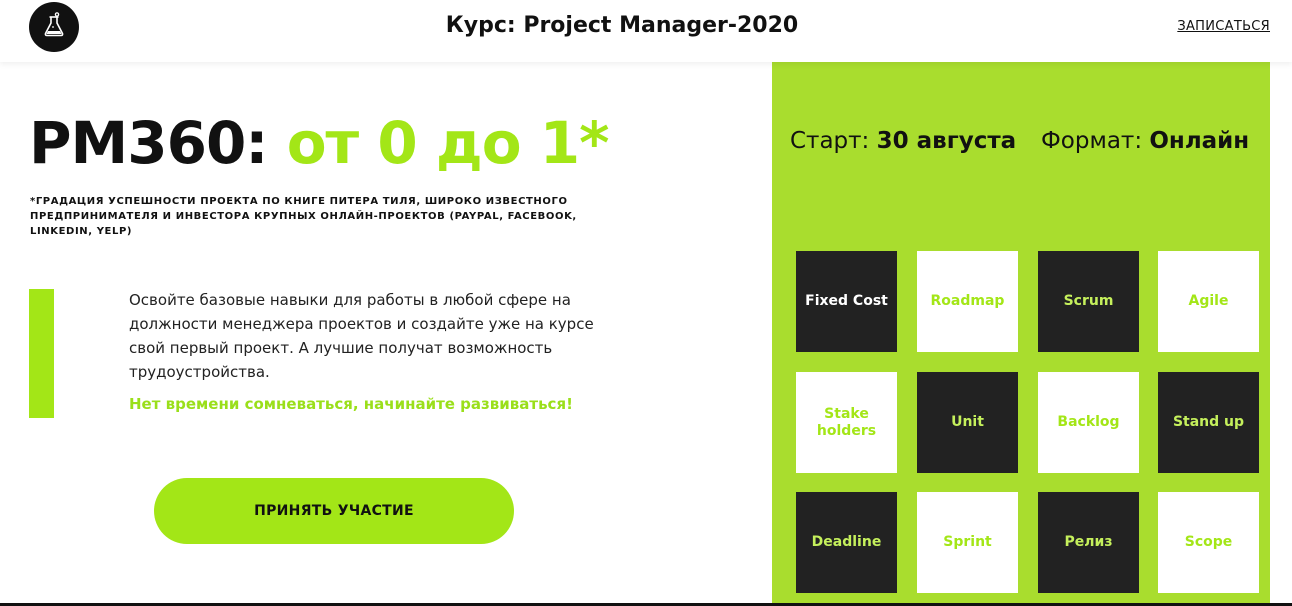  What do you see at coordinates (1208, 542) in the screenshot?
I see `topic-tile: Scope` at bounding box center [1208, 542].